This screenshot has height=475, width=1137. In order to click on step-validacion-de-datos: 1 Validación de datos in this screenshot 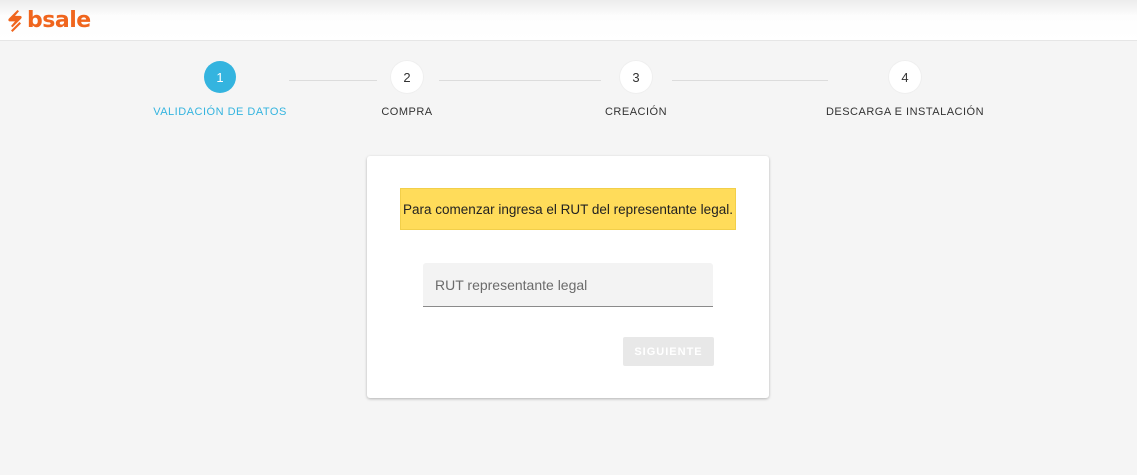, I will do `click(220, 89)`.